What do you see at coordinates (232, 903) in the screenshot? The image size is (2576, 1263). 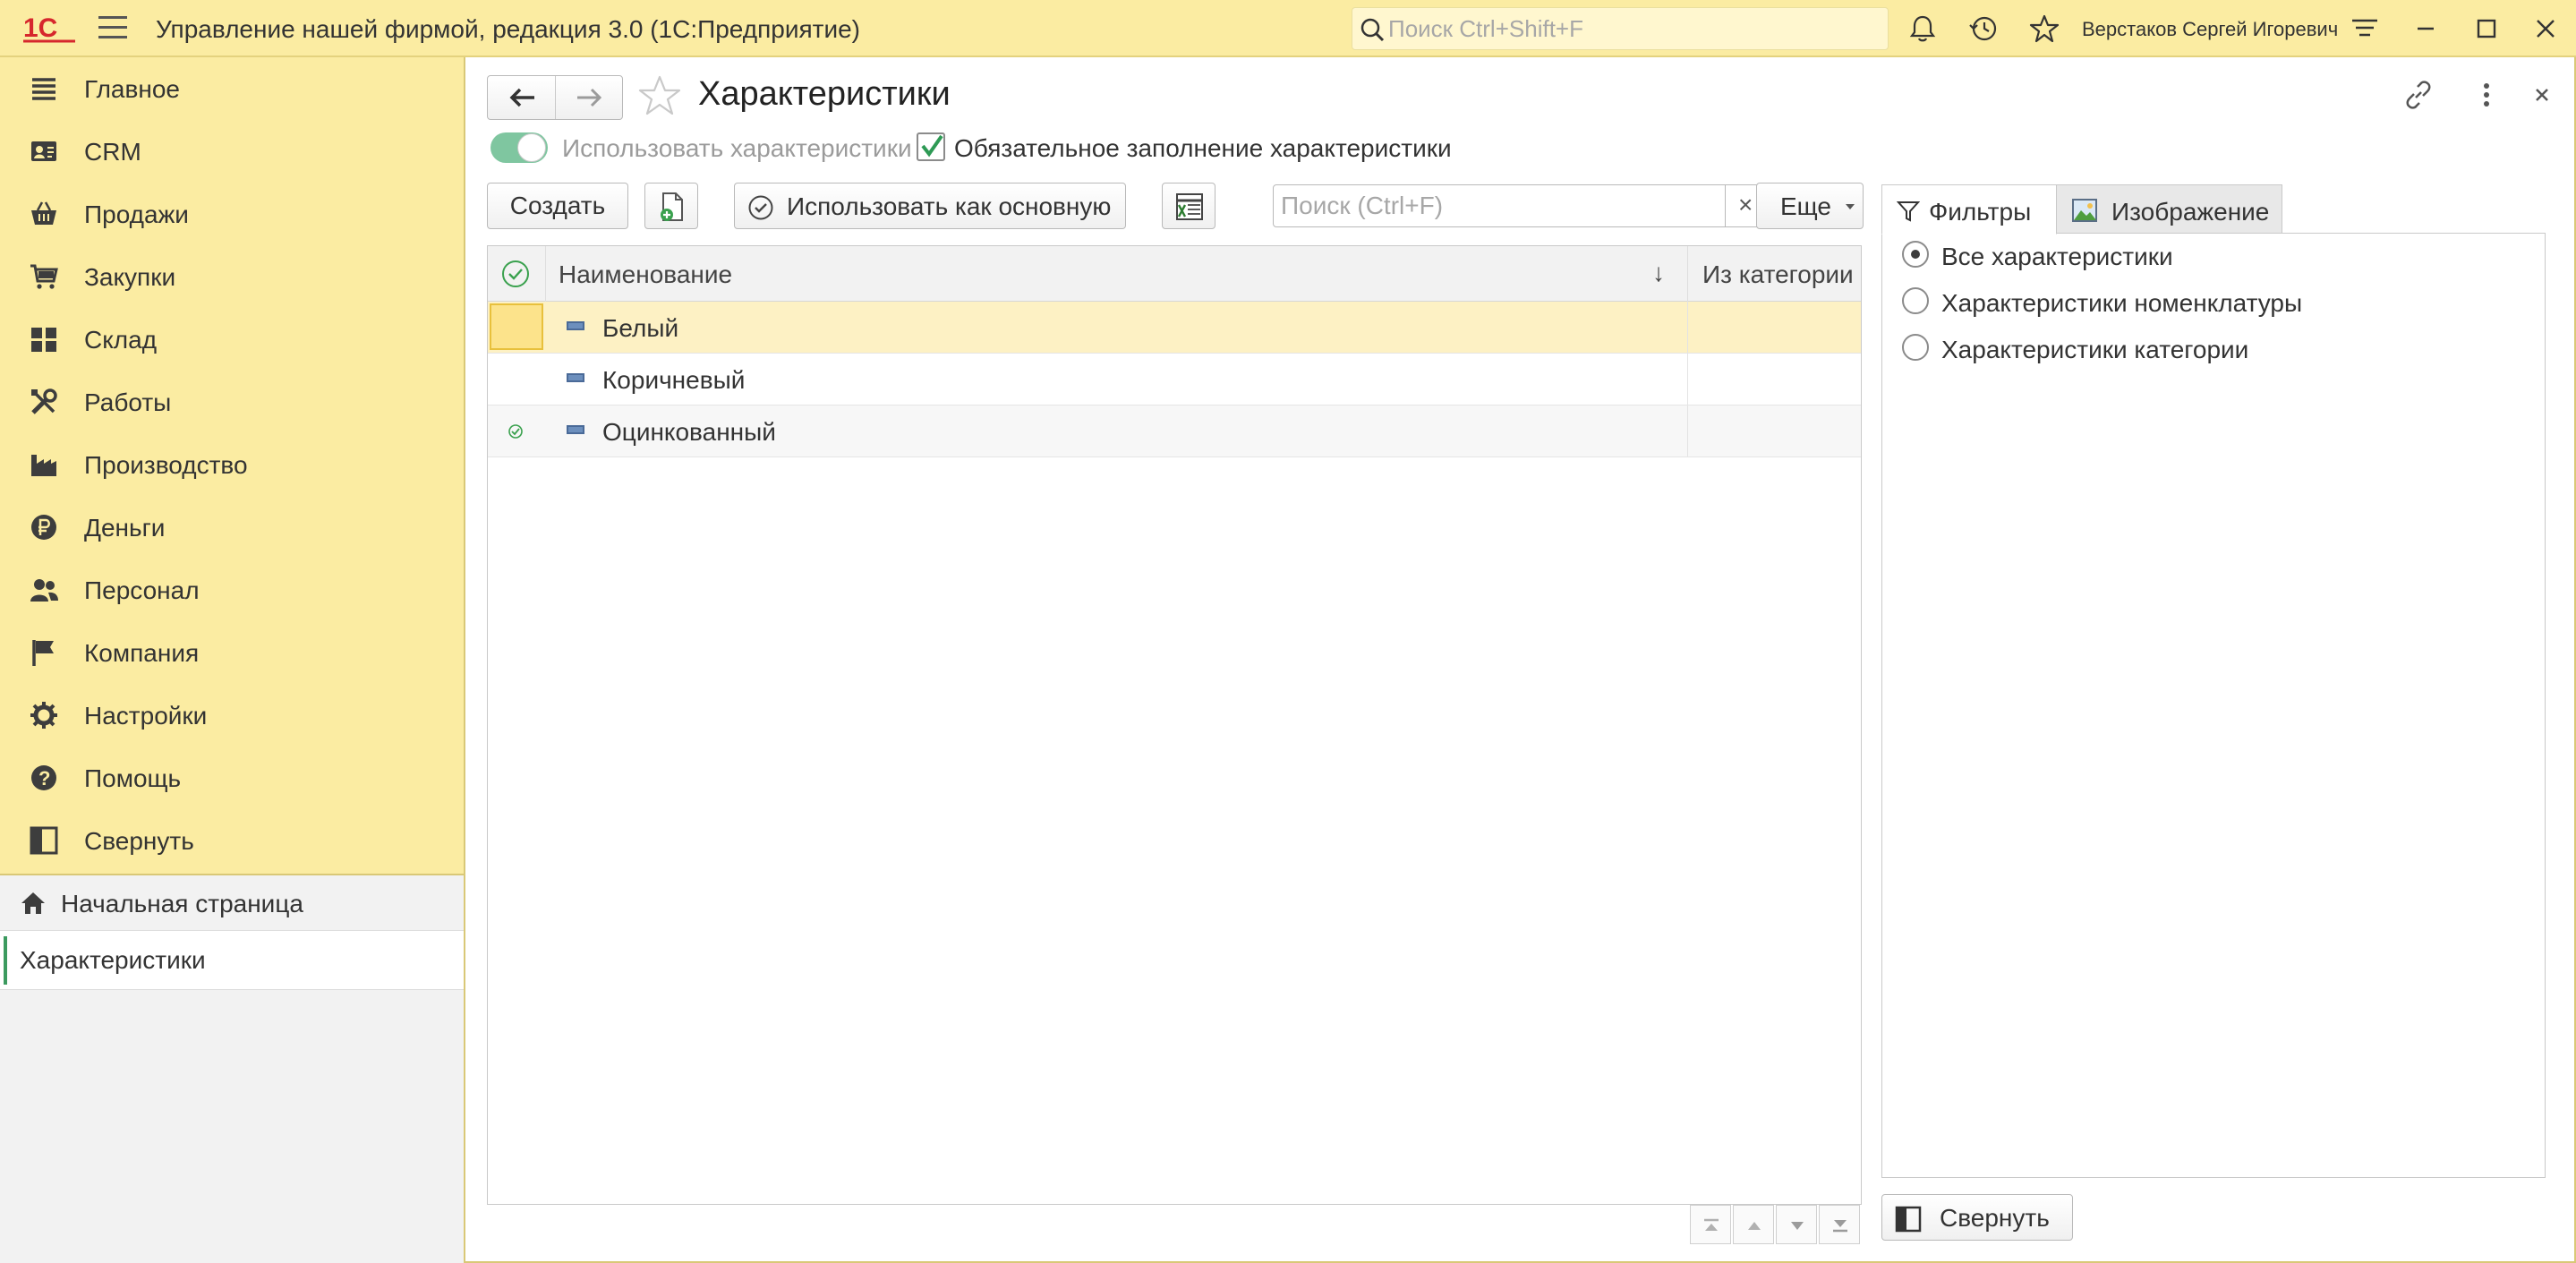 I see `home-page-link: Начальная страница` at bounding box center [232, 903].